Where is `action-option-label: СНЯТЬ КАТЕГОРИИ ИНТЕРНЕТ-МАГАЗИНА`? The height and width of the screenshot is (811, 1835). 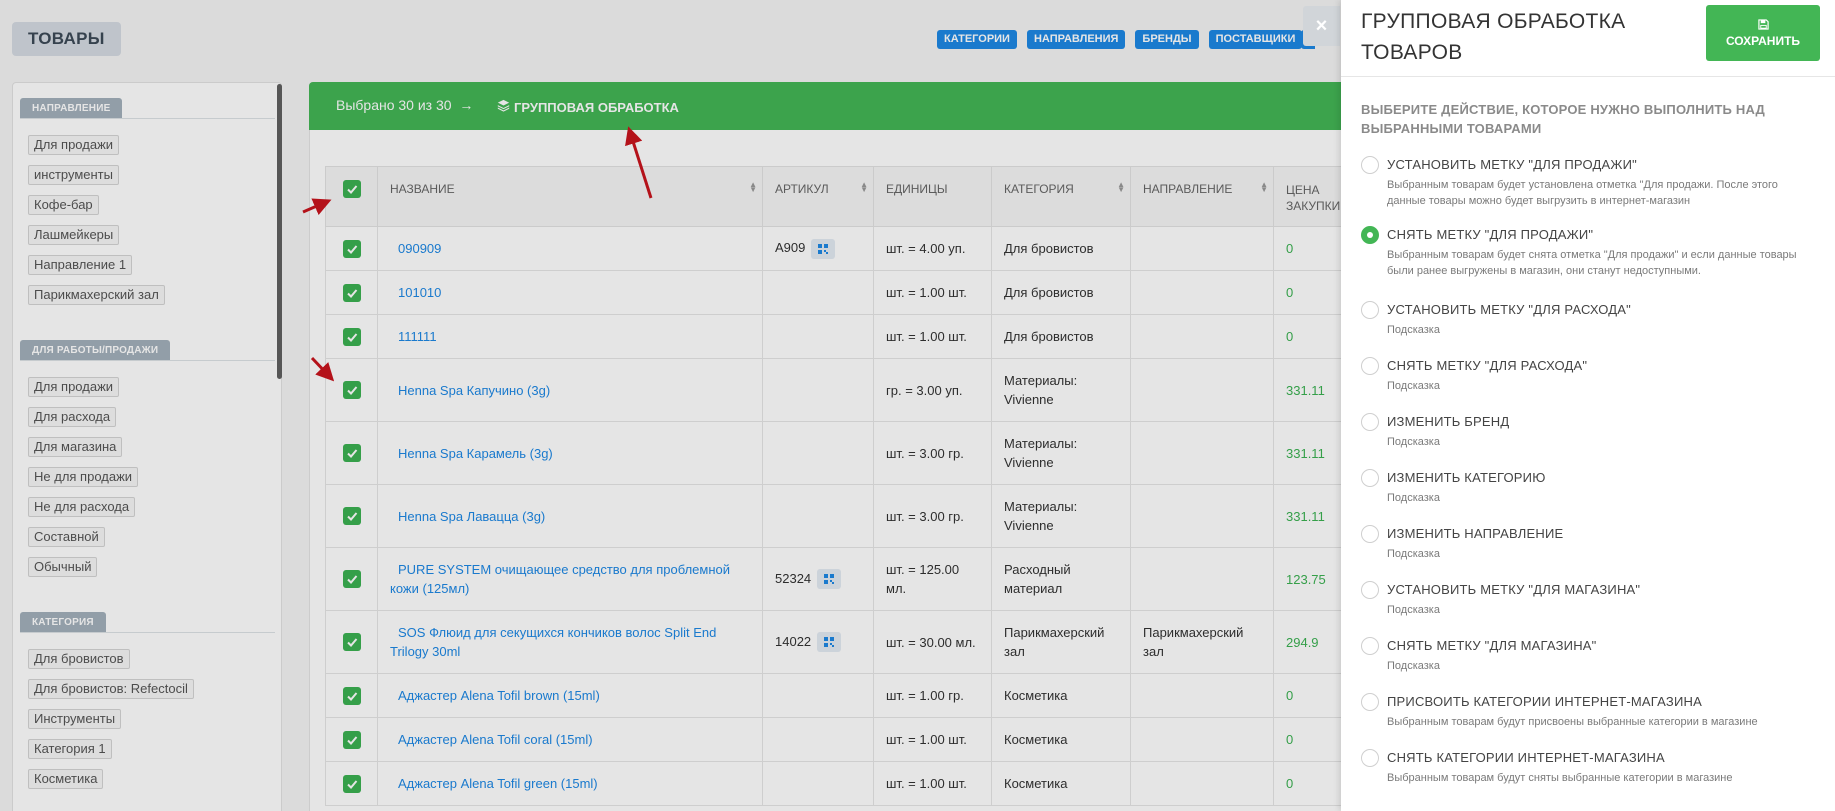 action-option-label: СНЯТЬ КАТЕГОРИИ ИНТЕРНЕТ-МАГАЗИНА is located at coordinates (1526, 757).